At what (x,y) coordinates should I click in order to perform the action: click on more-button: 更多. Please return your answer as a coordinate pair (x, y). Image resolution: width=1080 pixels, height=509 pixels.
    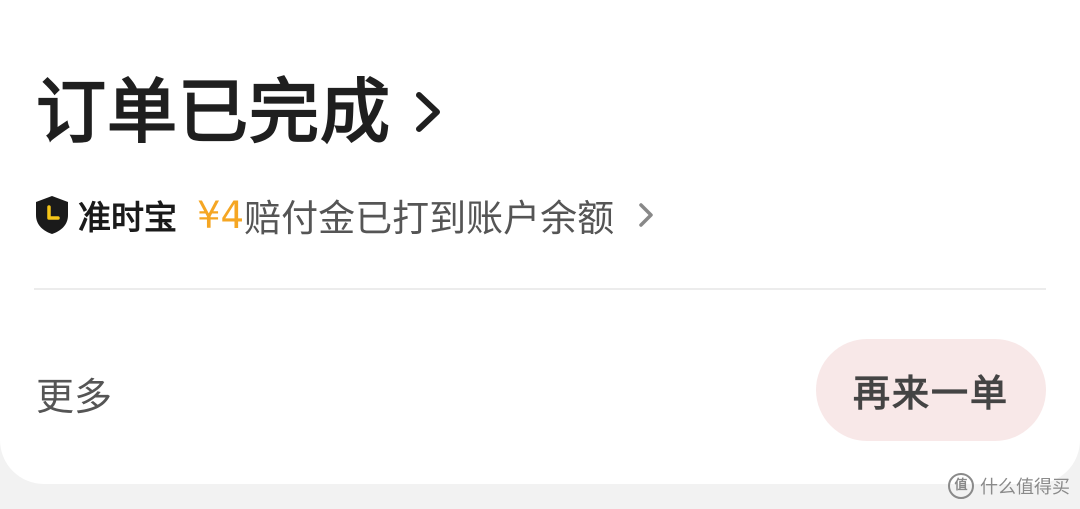
    Looking at the image, I should click on (74, 393).